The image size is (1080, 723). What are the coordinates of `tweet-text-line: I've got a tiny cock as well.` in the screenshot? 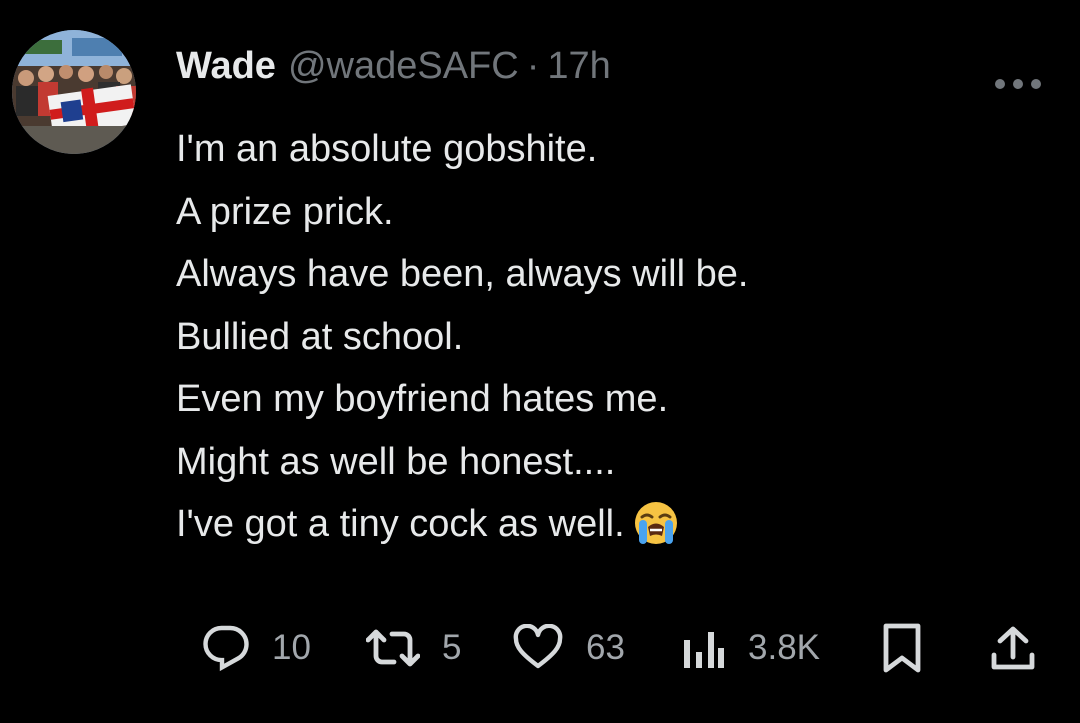 It's located at (400, 524).